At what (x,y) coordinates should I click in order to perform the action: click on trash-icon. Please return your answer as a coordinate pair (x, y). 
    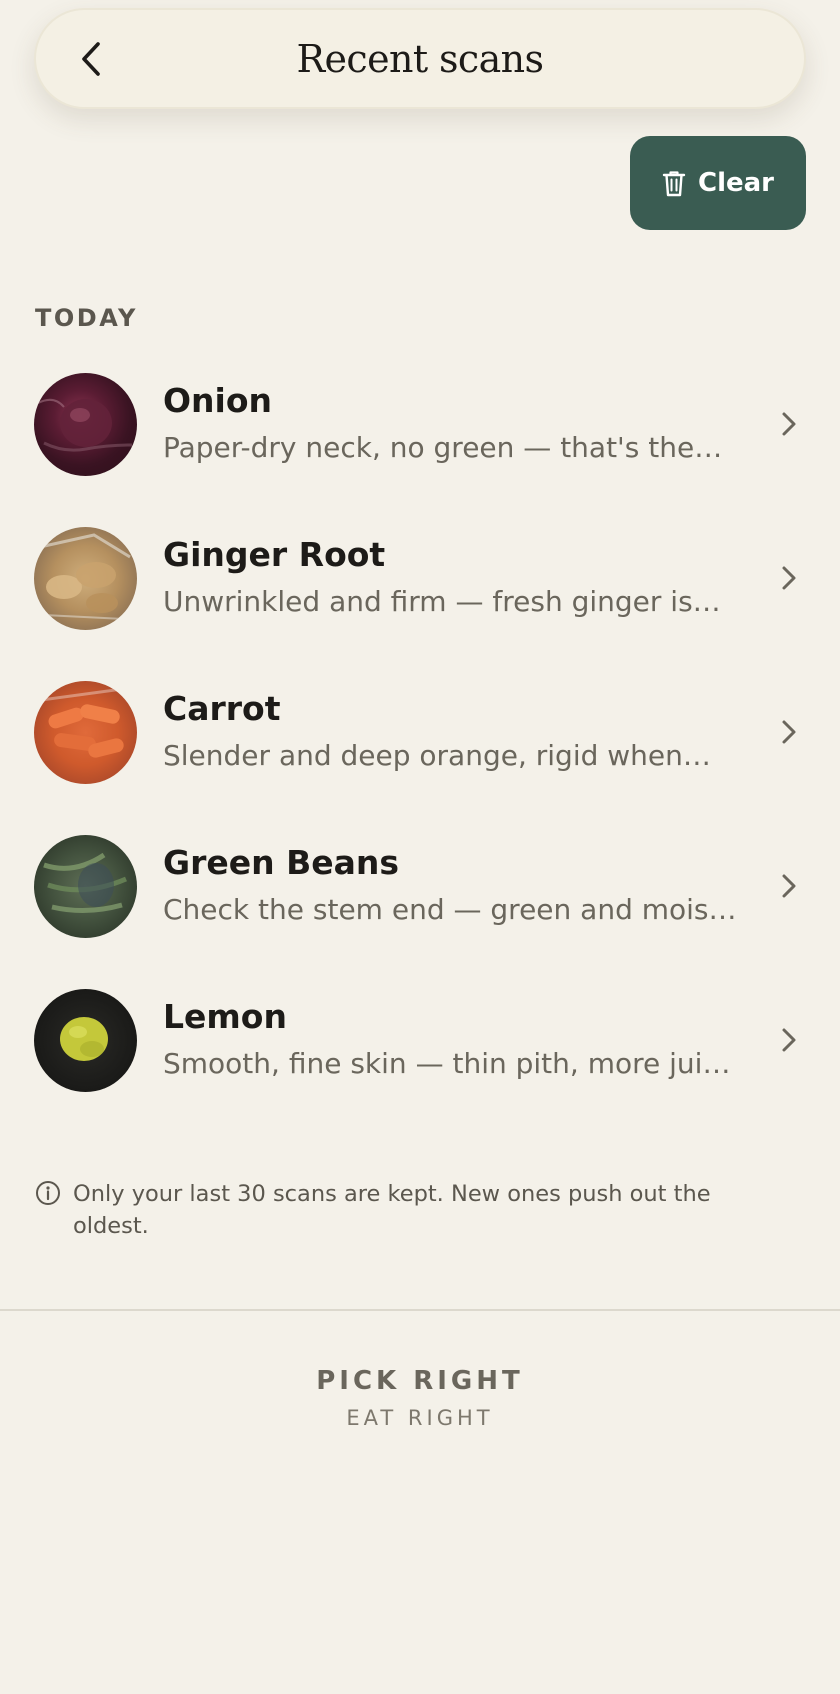
    Looking at the image, I should click on (674, 184).